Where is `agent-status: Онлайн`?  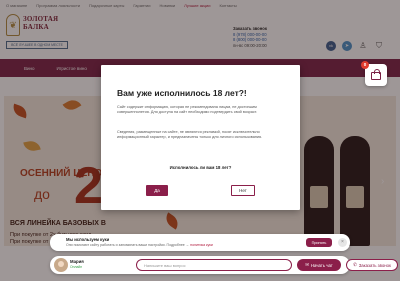 agent-status: Онлайн is located at coordinates (76, 267).